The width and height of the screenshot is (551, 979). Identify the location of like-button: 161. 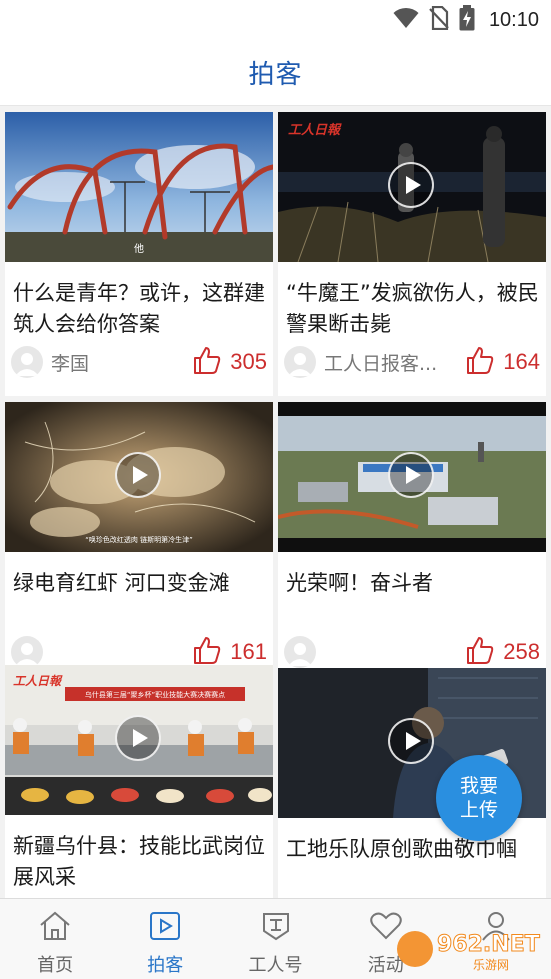
(229, 652).